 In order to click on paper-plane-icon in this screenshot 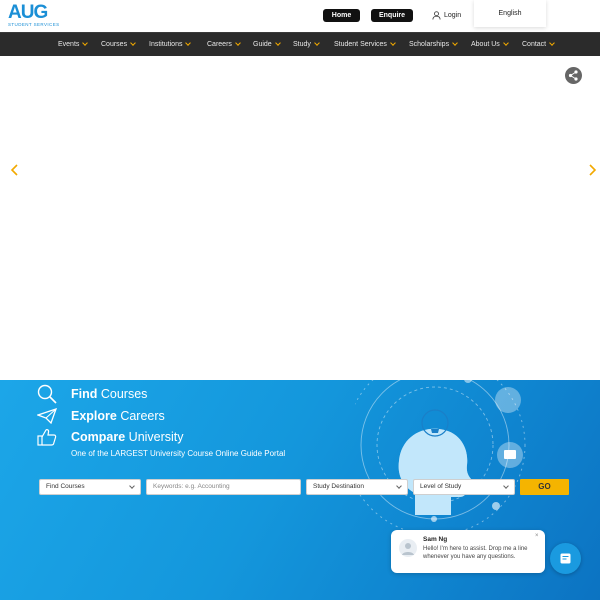, I will do `click(47, 416)`.